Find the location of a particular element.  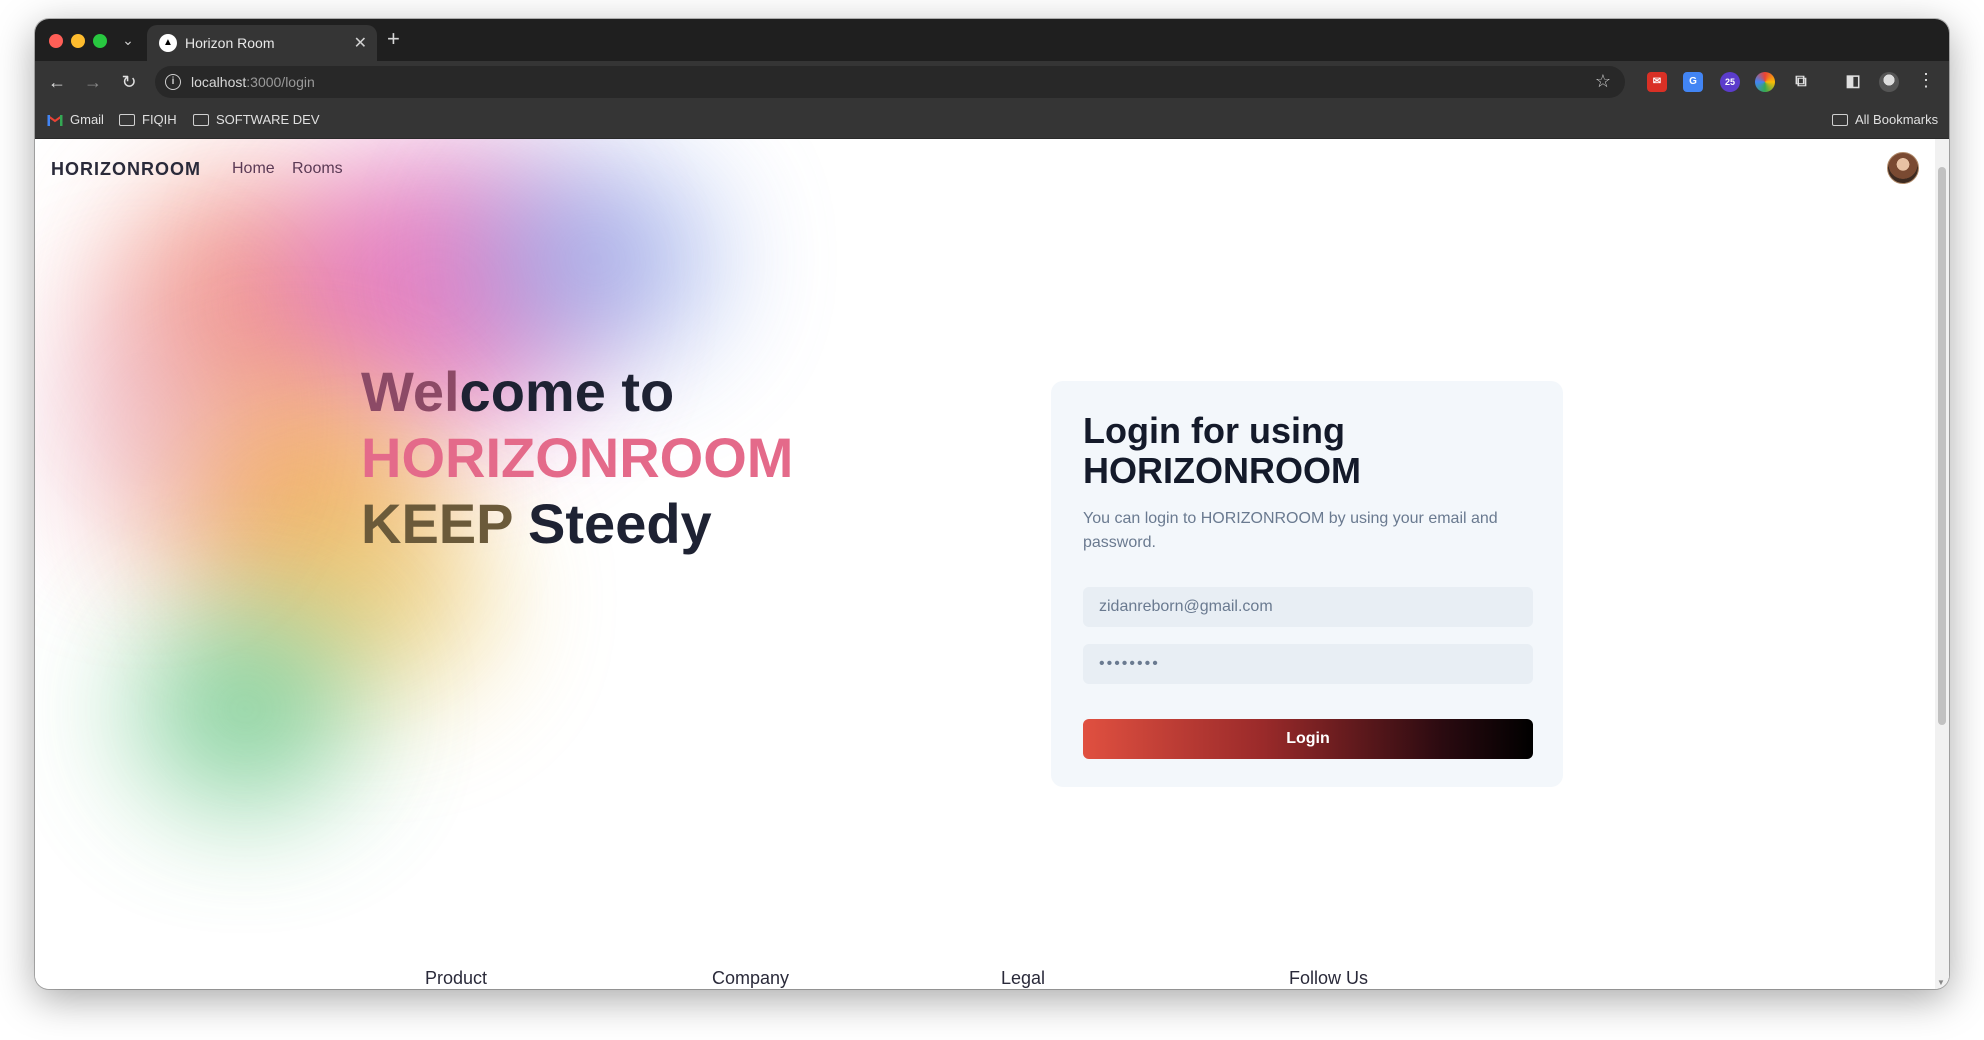

tab-search-chevron-icon: ⌄ is located at coordinates (128, 40).